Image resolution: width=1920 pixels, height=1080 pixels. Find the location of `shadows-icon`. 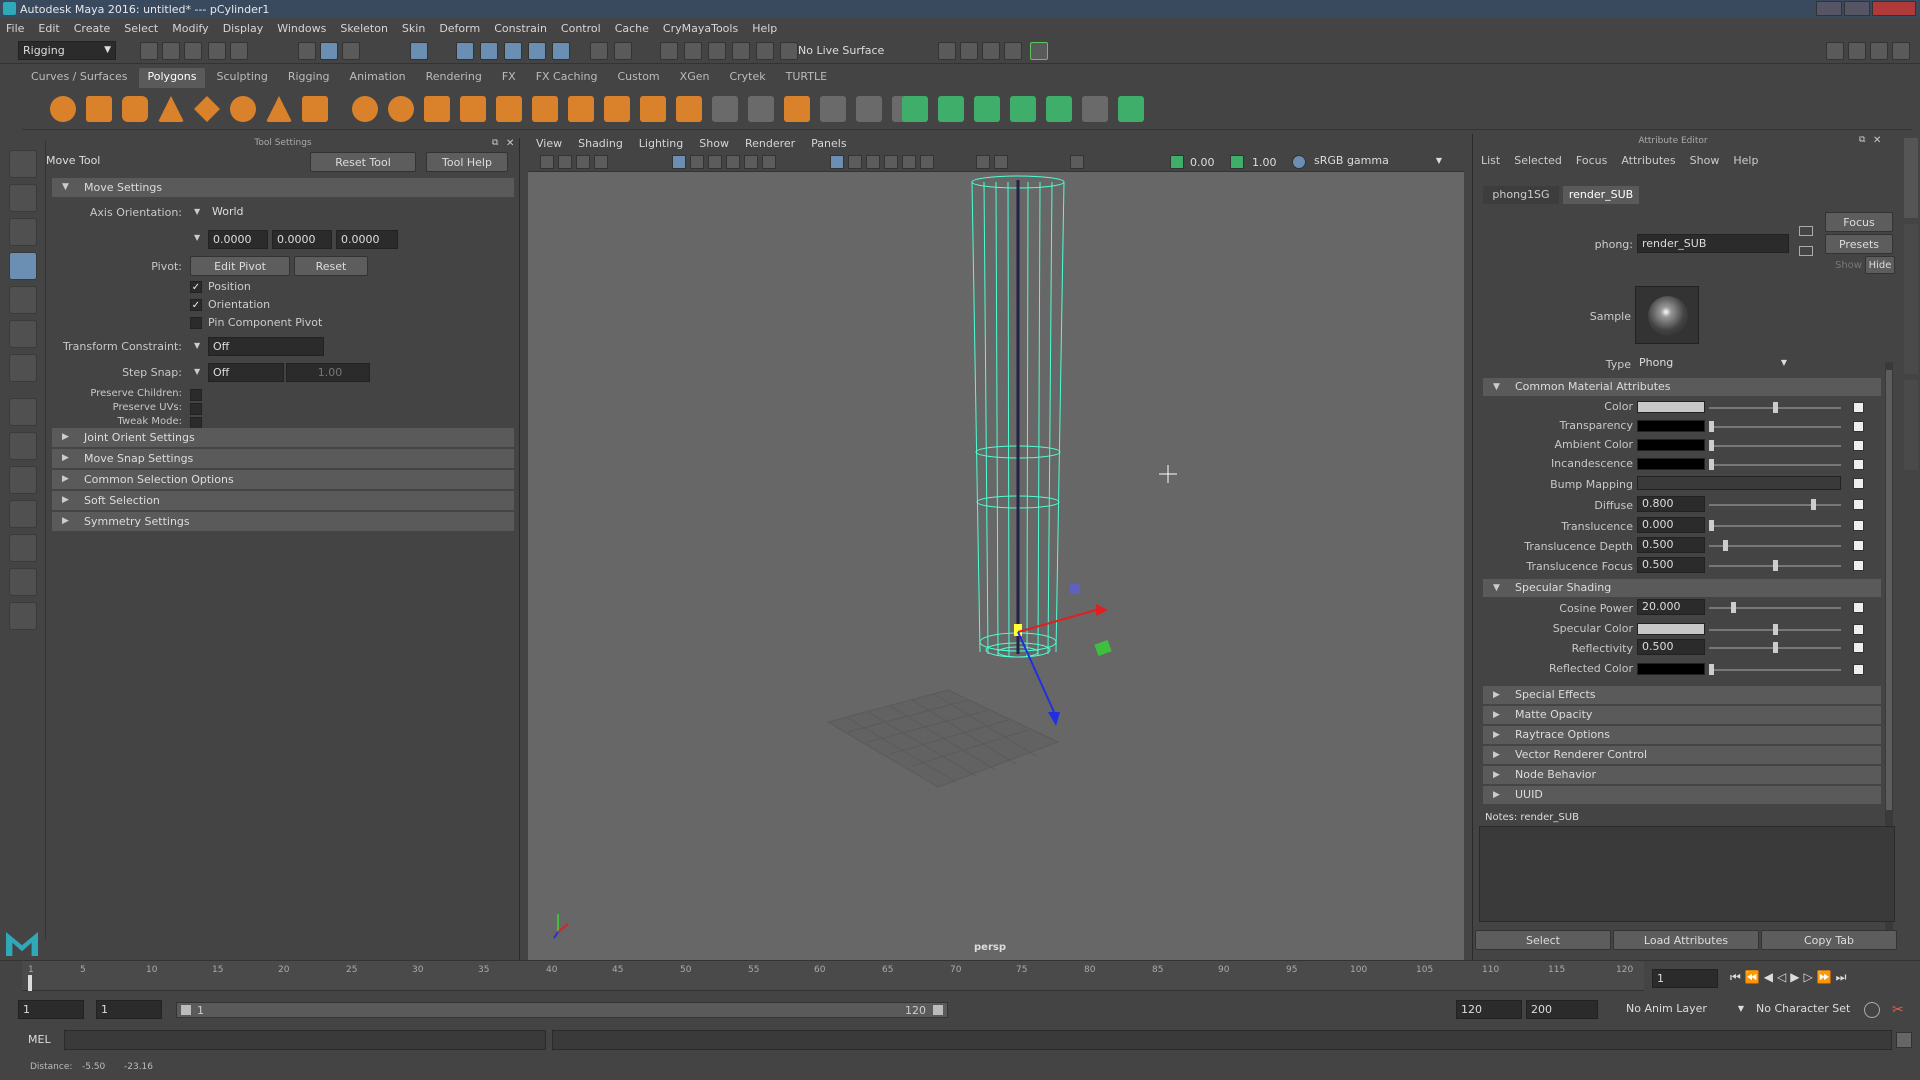

shadows-icon is located at coordinates (927, 162).